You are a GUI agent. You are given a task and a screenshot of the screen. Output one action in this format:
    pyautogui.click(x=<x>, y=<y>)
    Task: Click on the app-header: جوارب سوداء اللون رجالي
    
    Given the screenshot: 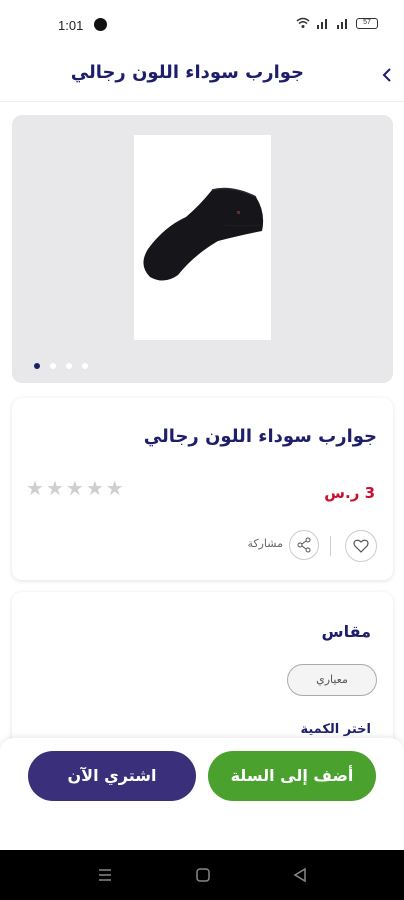 What is the action you would take?
    pyautogui.click(x=202, y=76)
    